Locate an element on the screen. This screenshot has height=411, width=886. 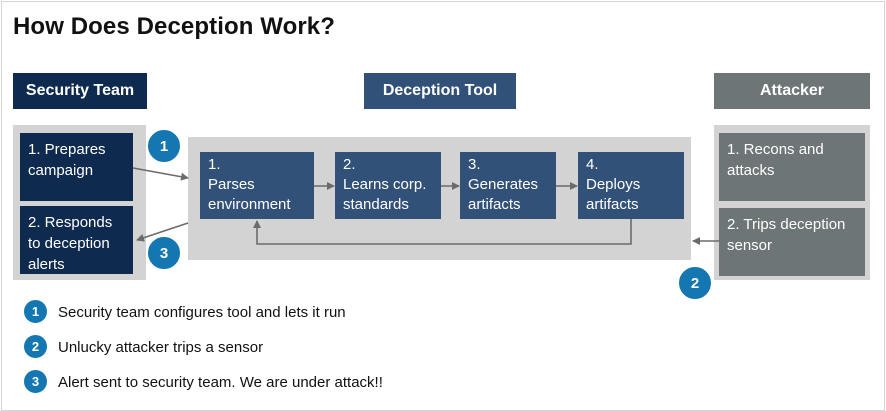
legend-number-2: 2 is located at coordinates (35, 346).